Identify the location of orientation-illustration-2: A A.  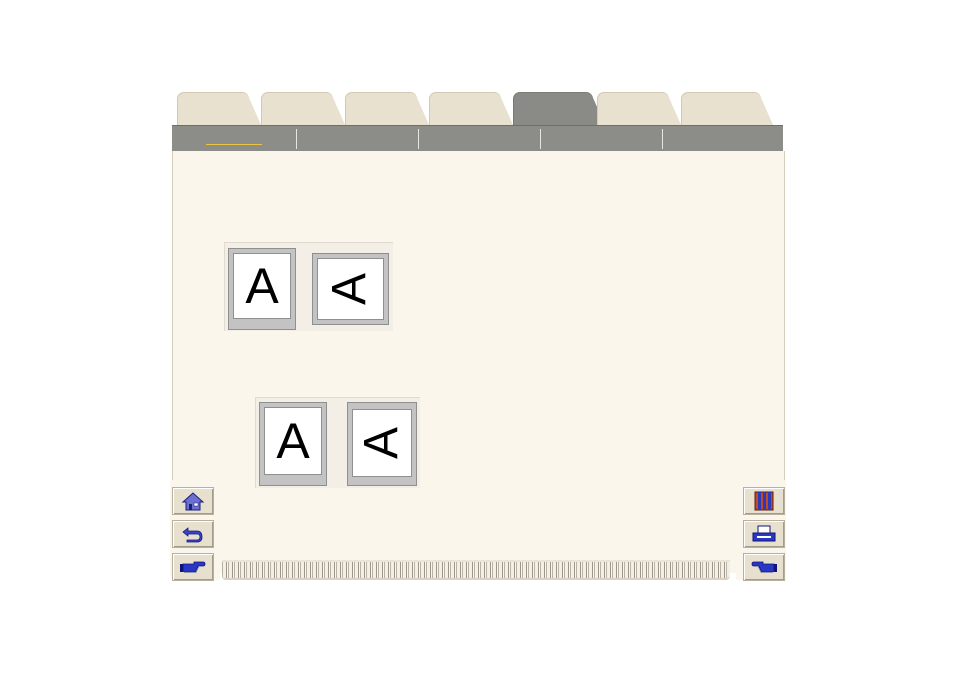
(337, 442).